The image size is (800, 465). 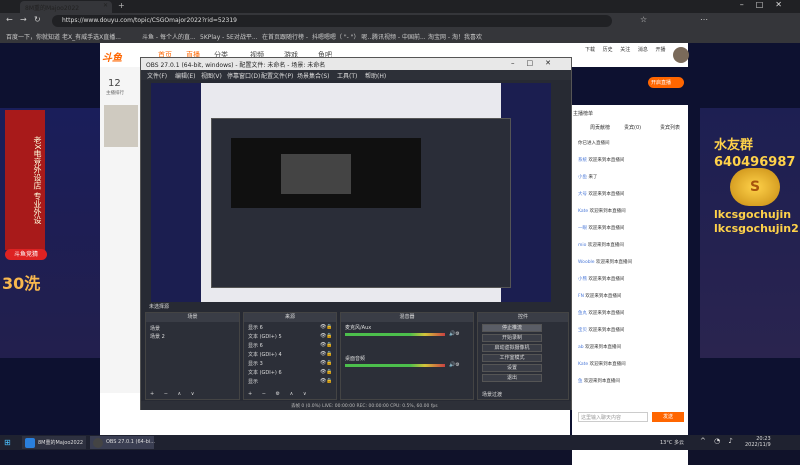 I want to click on source-item: 文本 (GDI+) 6, so click(x=265, y=372).